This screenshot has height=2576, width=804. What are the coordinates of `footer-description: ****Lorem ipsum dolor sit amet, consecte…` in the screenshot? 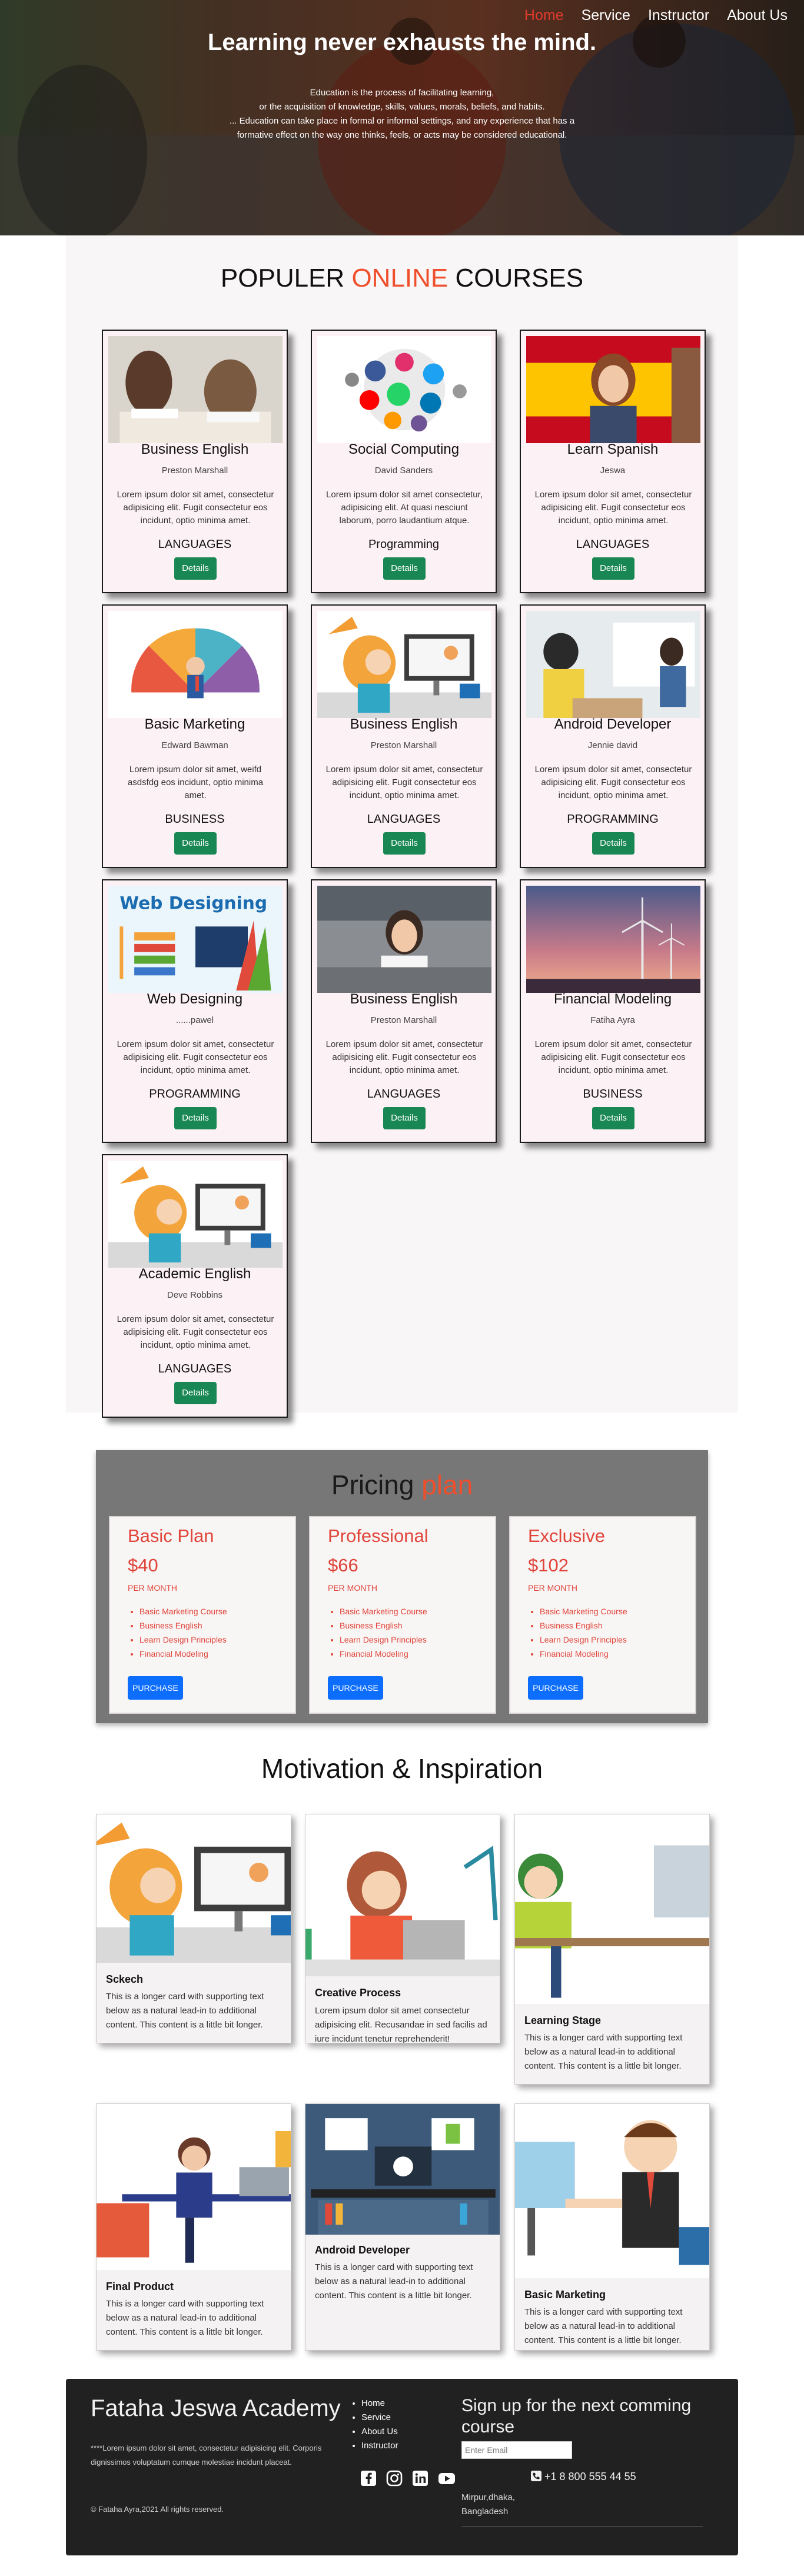 It's located at (206, 2455).